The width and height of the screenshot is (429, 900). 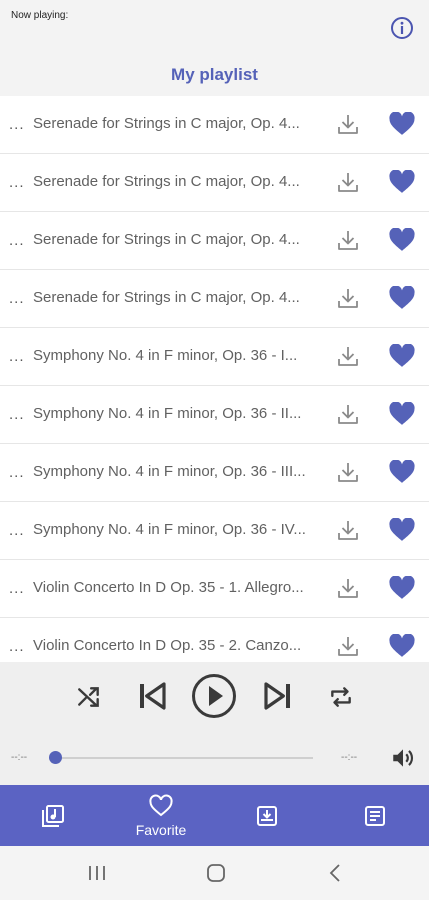 I want to click on now-playing-label: Now playing:, so click(x=40, y=15).